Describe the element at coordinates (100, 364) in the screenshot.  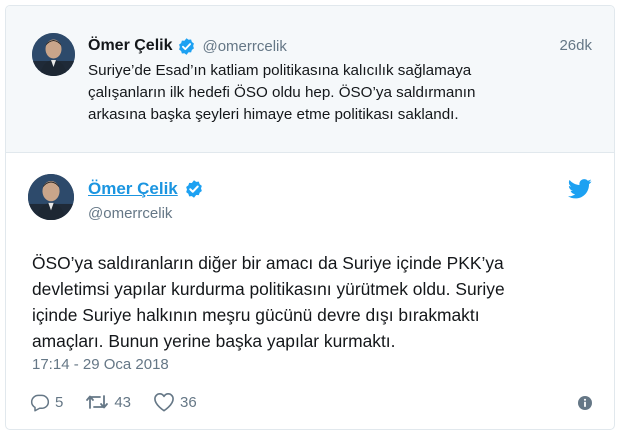
I see `tweet-datetime: 17:14 - 29 Oca 2018` at that location.